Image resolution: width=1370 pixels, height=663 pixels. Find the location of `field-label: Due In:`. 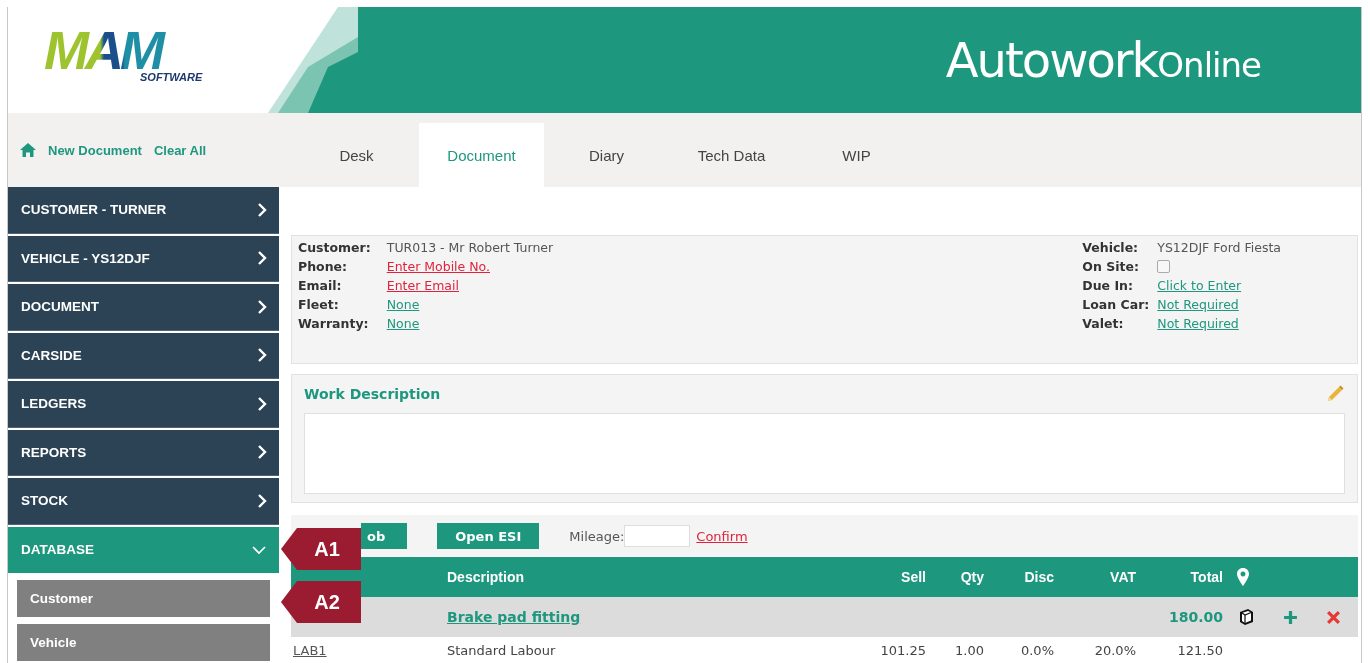

field-label: Due In: is located at coordinates (1108, 285).